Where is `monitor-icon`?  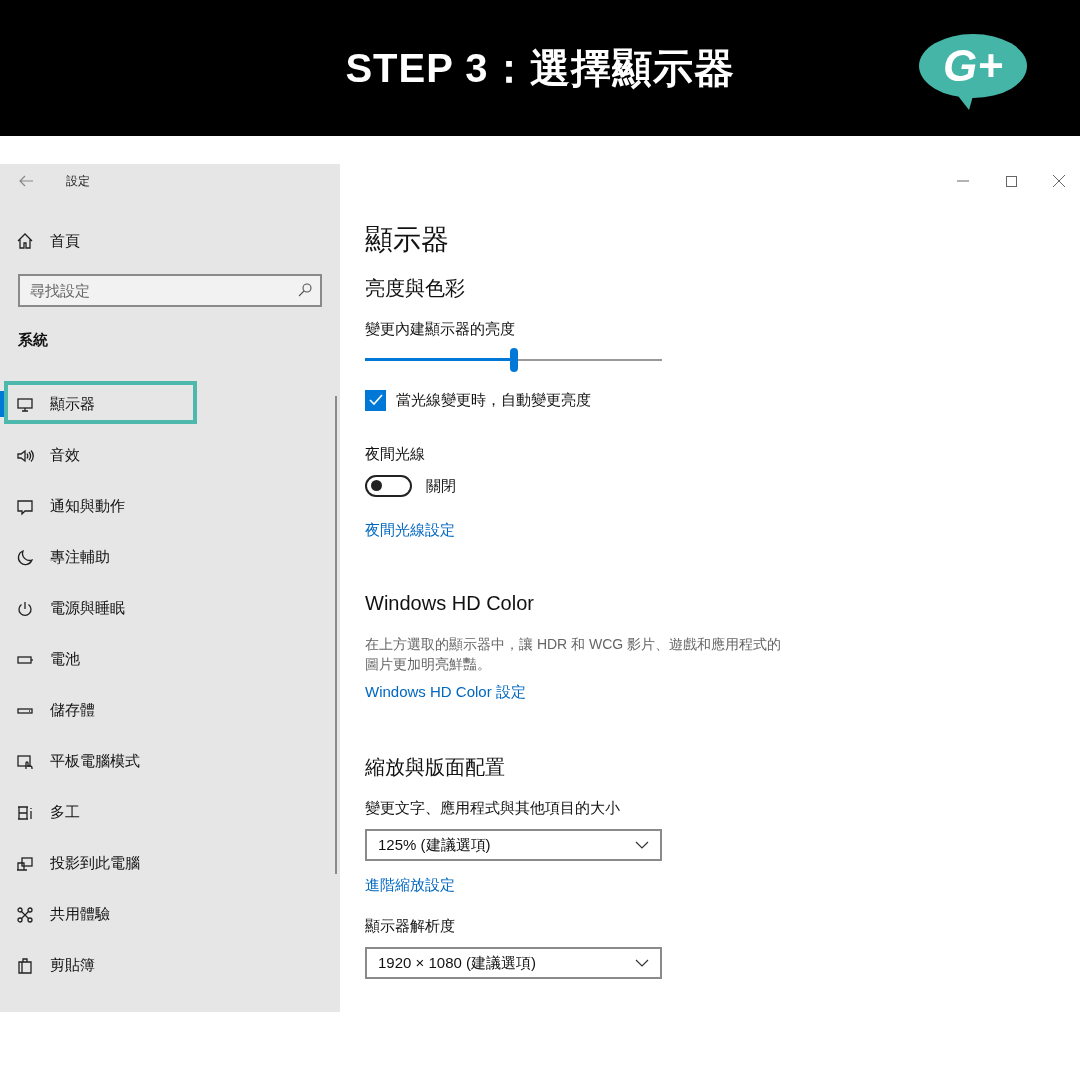 monitor-icon is located at coordinates (25, 404).